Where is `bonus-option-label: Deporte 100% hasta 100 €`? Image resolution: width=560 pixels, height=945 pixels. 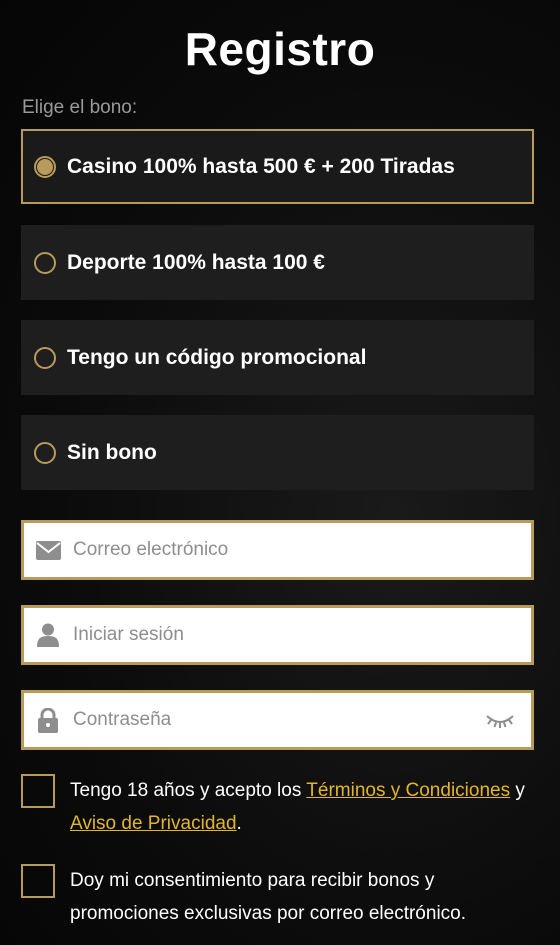 bonus-option-label: Deporte 100% hasta 100 € is located at coordinates (196, 262).